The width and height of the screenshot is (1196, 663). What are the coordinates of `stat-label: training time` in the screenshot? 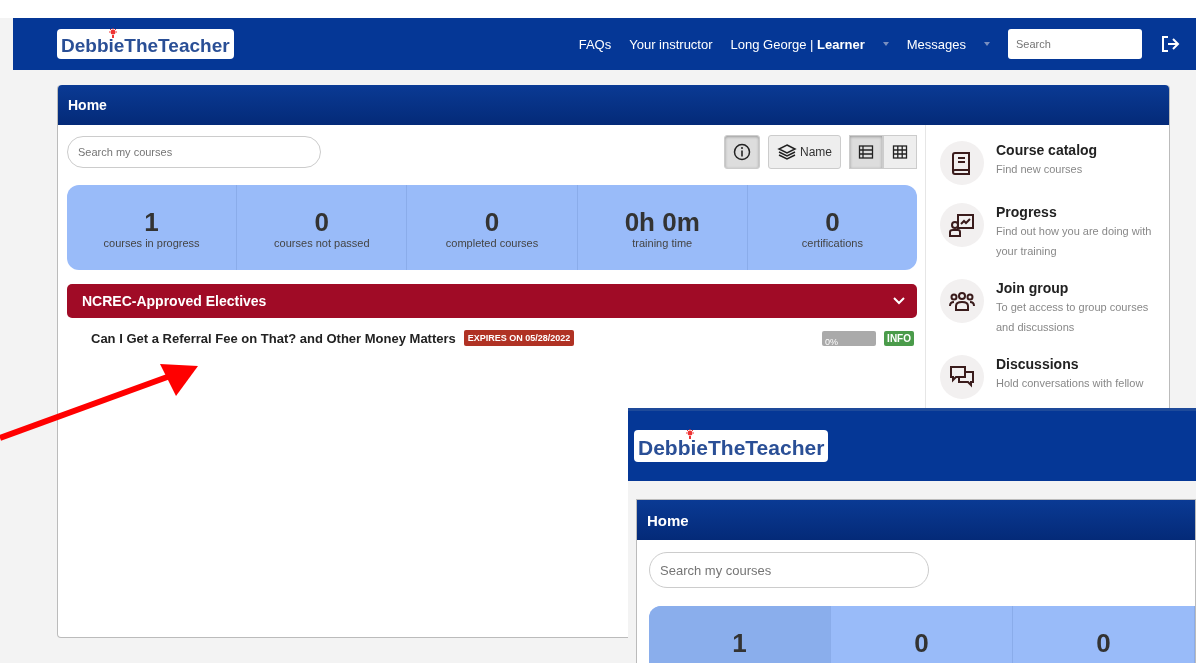 It's located at (662, 242).